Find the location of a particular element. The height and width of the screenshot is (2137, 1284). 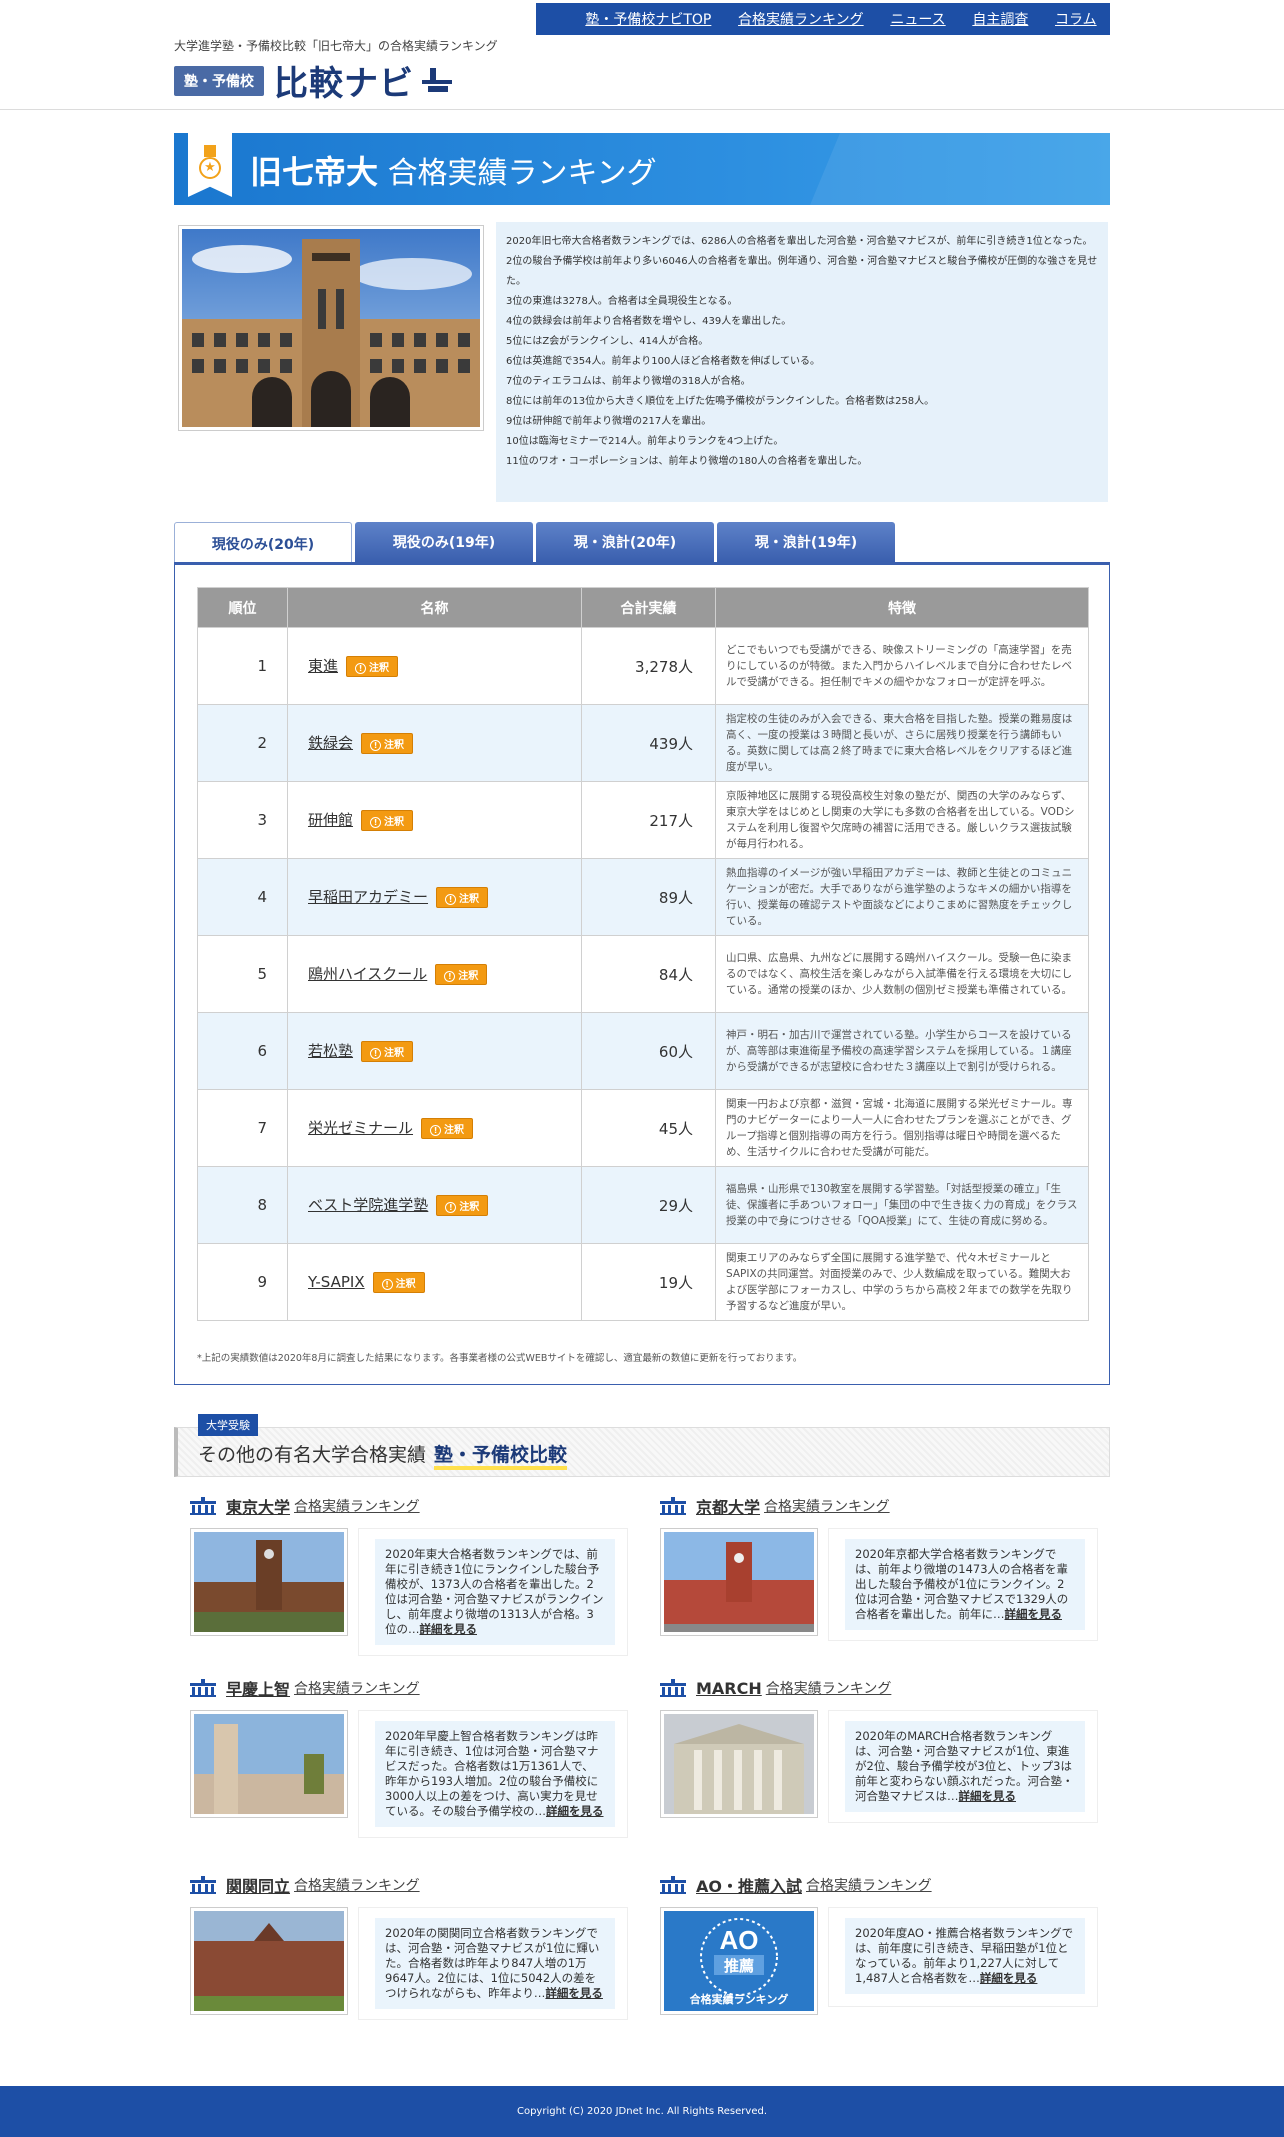

name-cell: 研伸館 ! 注釈 is located at coordinates (434, 820).